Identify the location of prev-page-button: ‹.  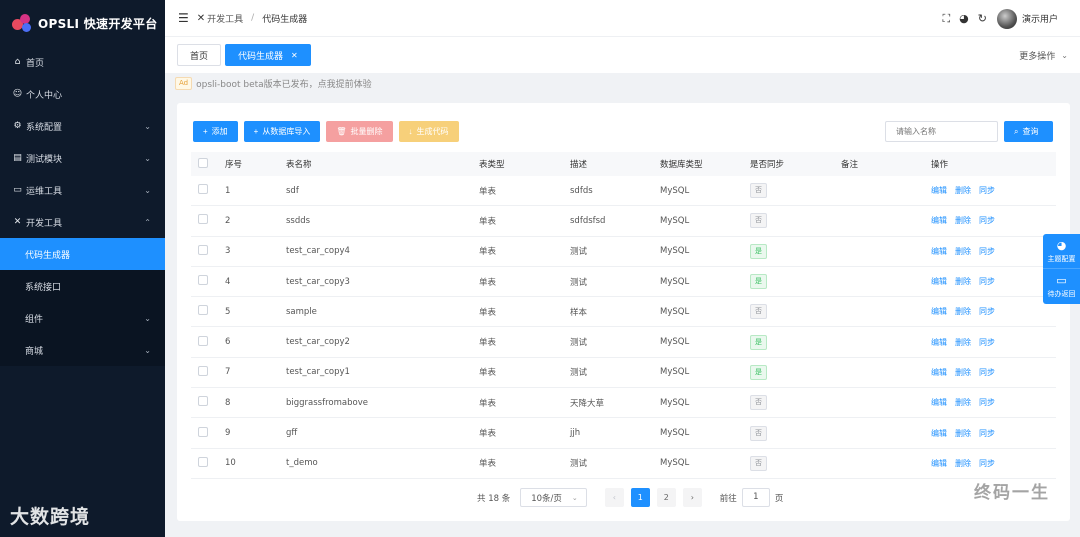
(614, 497).